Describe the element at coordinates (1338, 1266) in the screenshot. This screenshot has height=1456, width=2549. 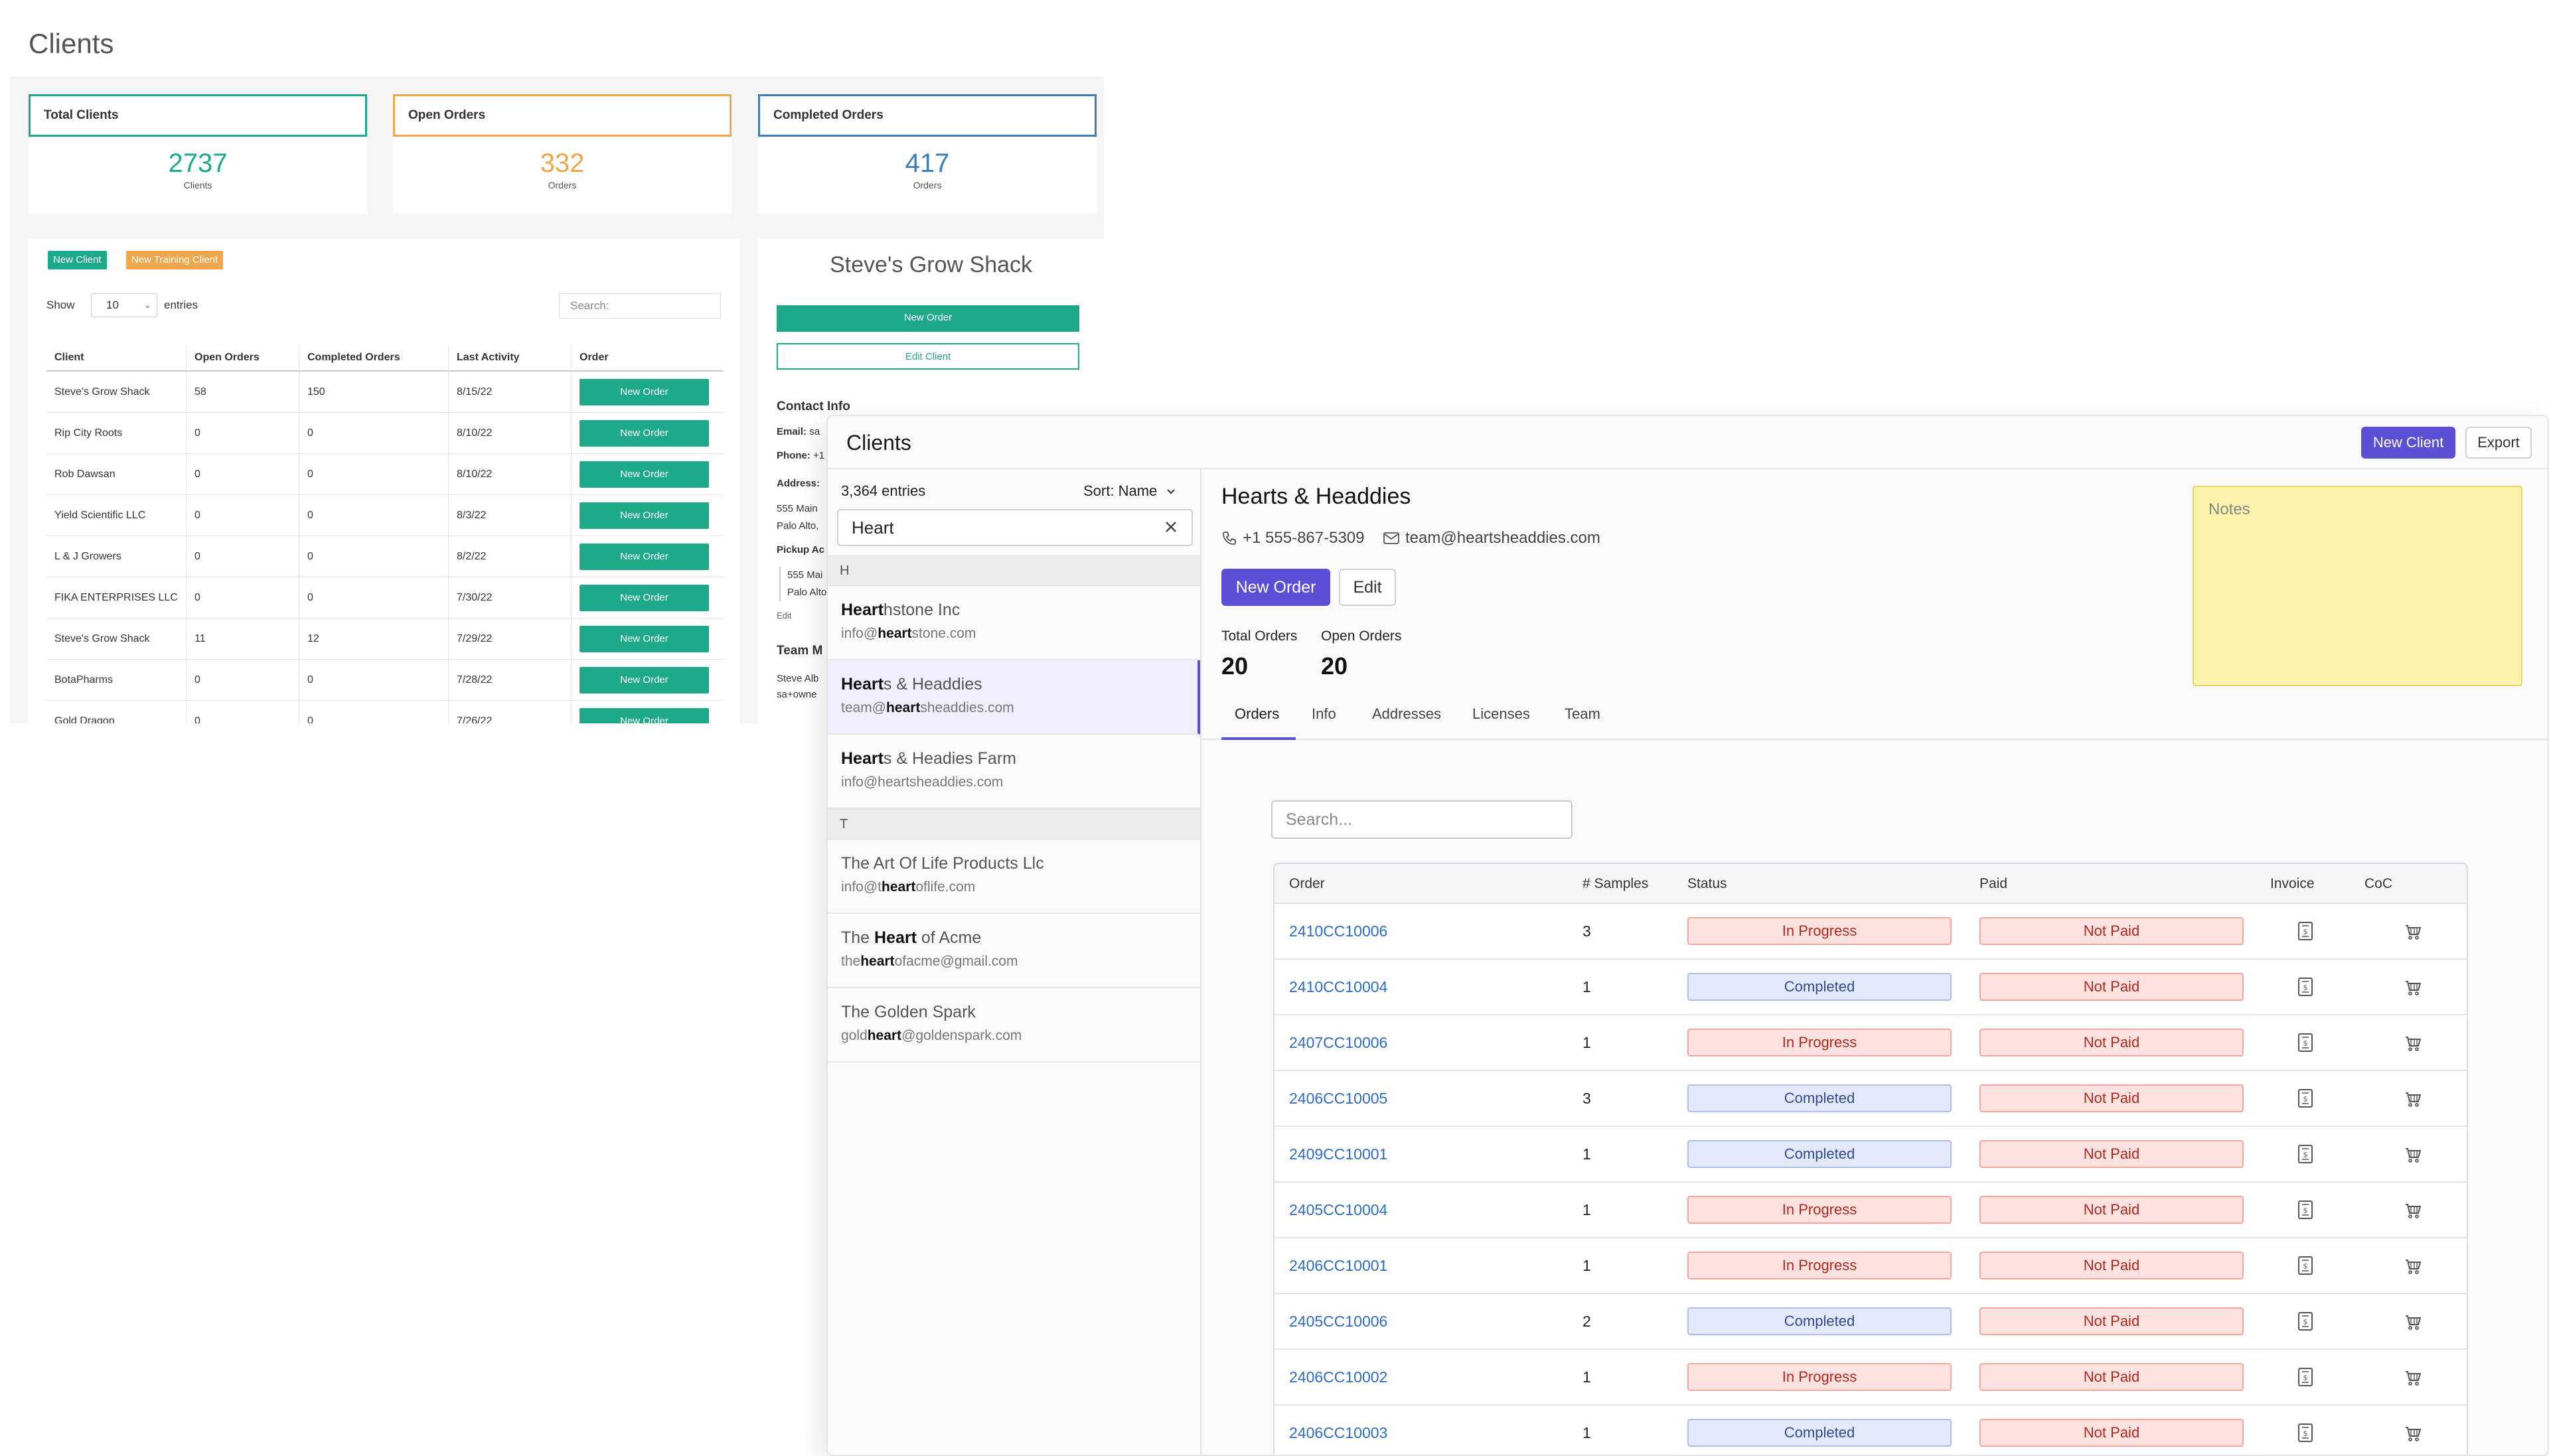
I see `order-link: 2406CC10001` at that location.